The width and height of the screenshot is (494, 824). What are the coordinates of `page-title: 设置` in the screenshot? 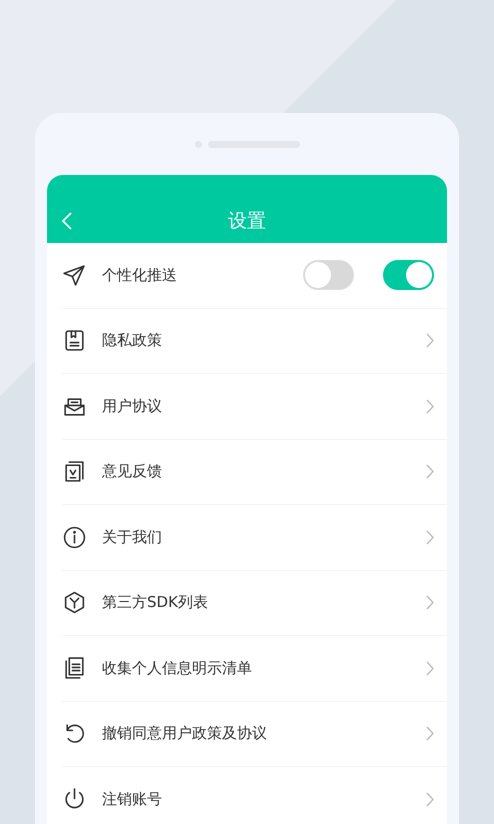 It's located at (247, 221).